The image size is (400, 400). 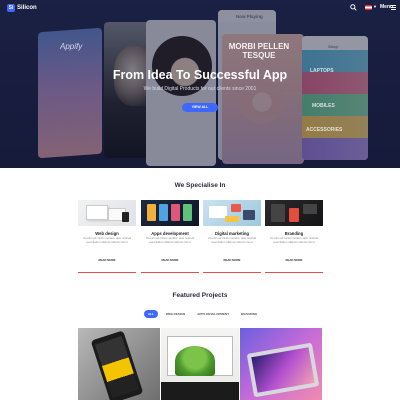 I want to click on language-flag-icon, so click(x=368, y=7).